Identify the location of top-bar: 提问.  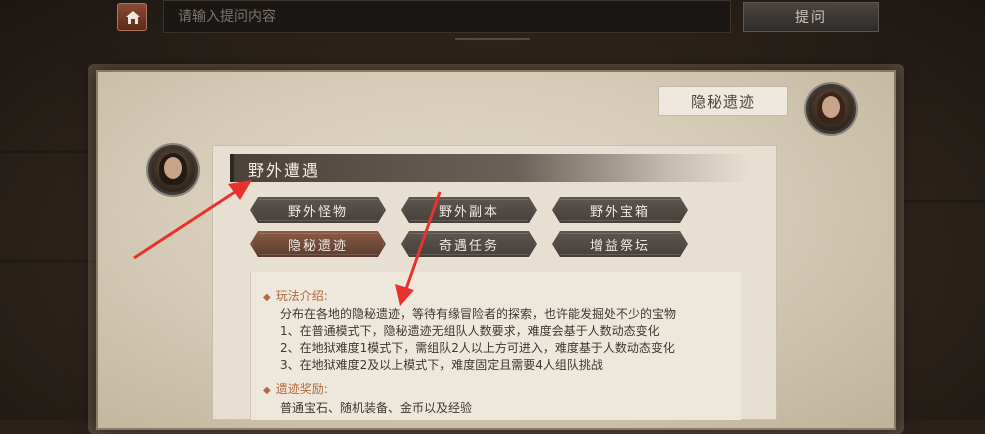
(492, 20).